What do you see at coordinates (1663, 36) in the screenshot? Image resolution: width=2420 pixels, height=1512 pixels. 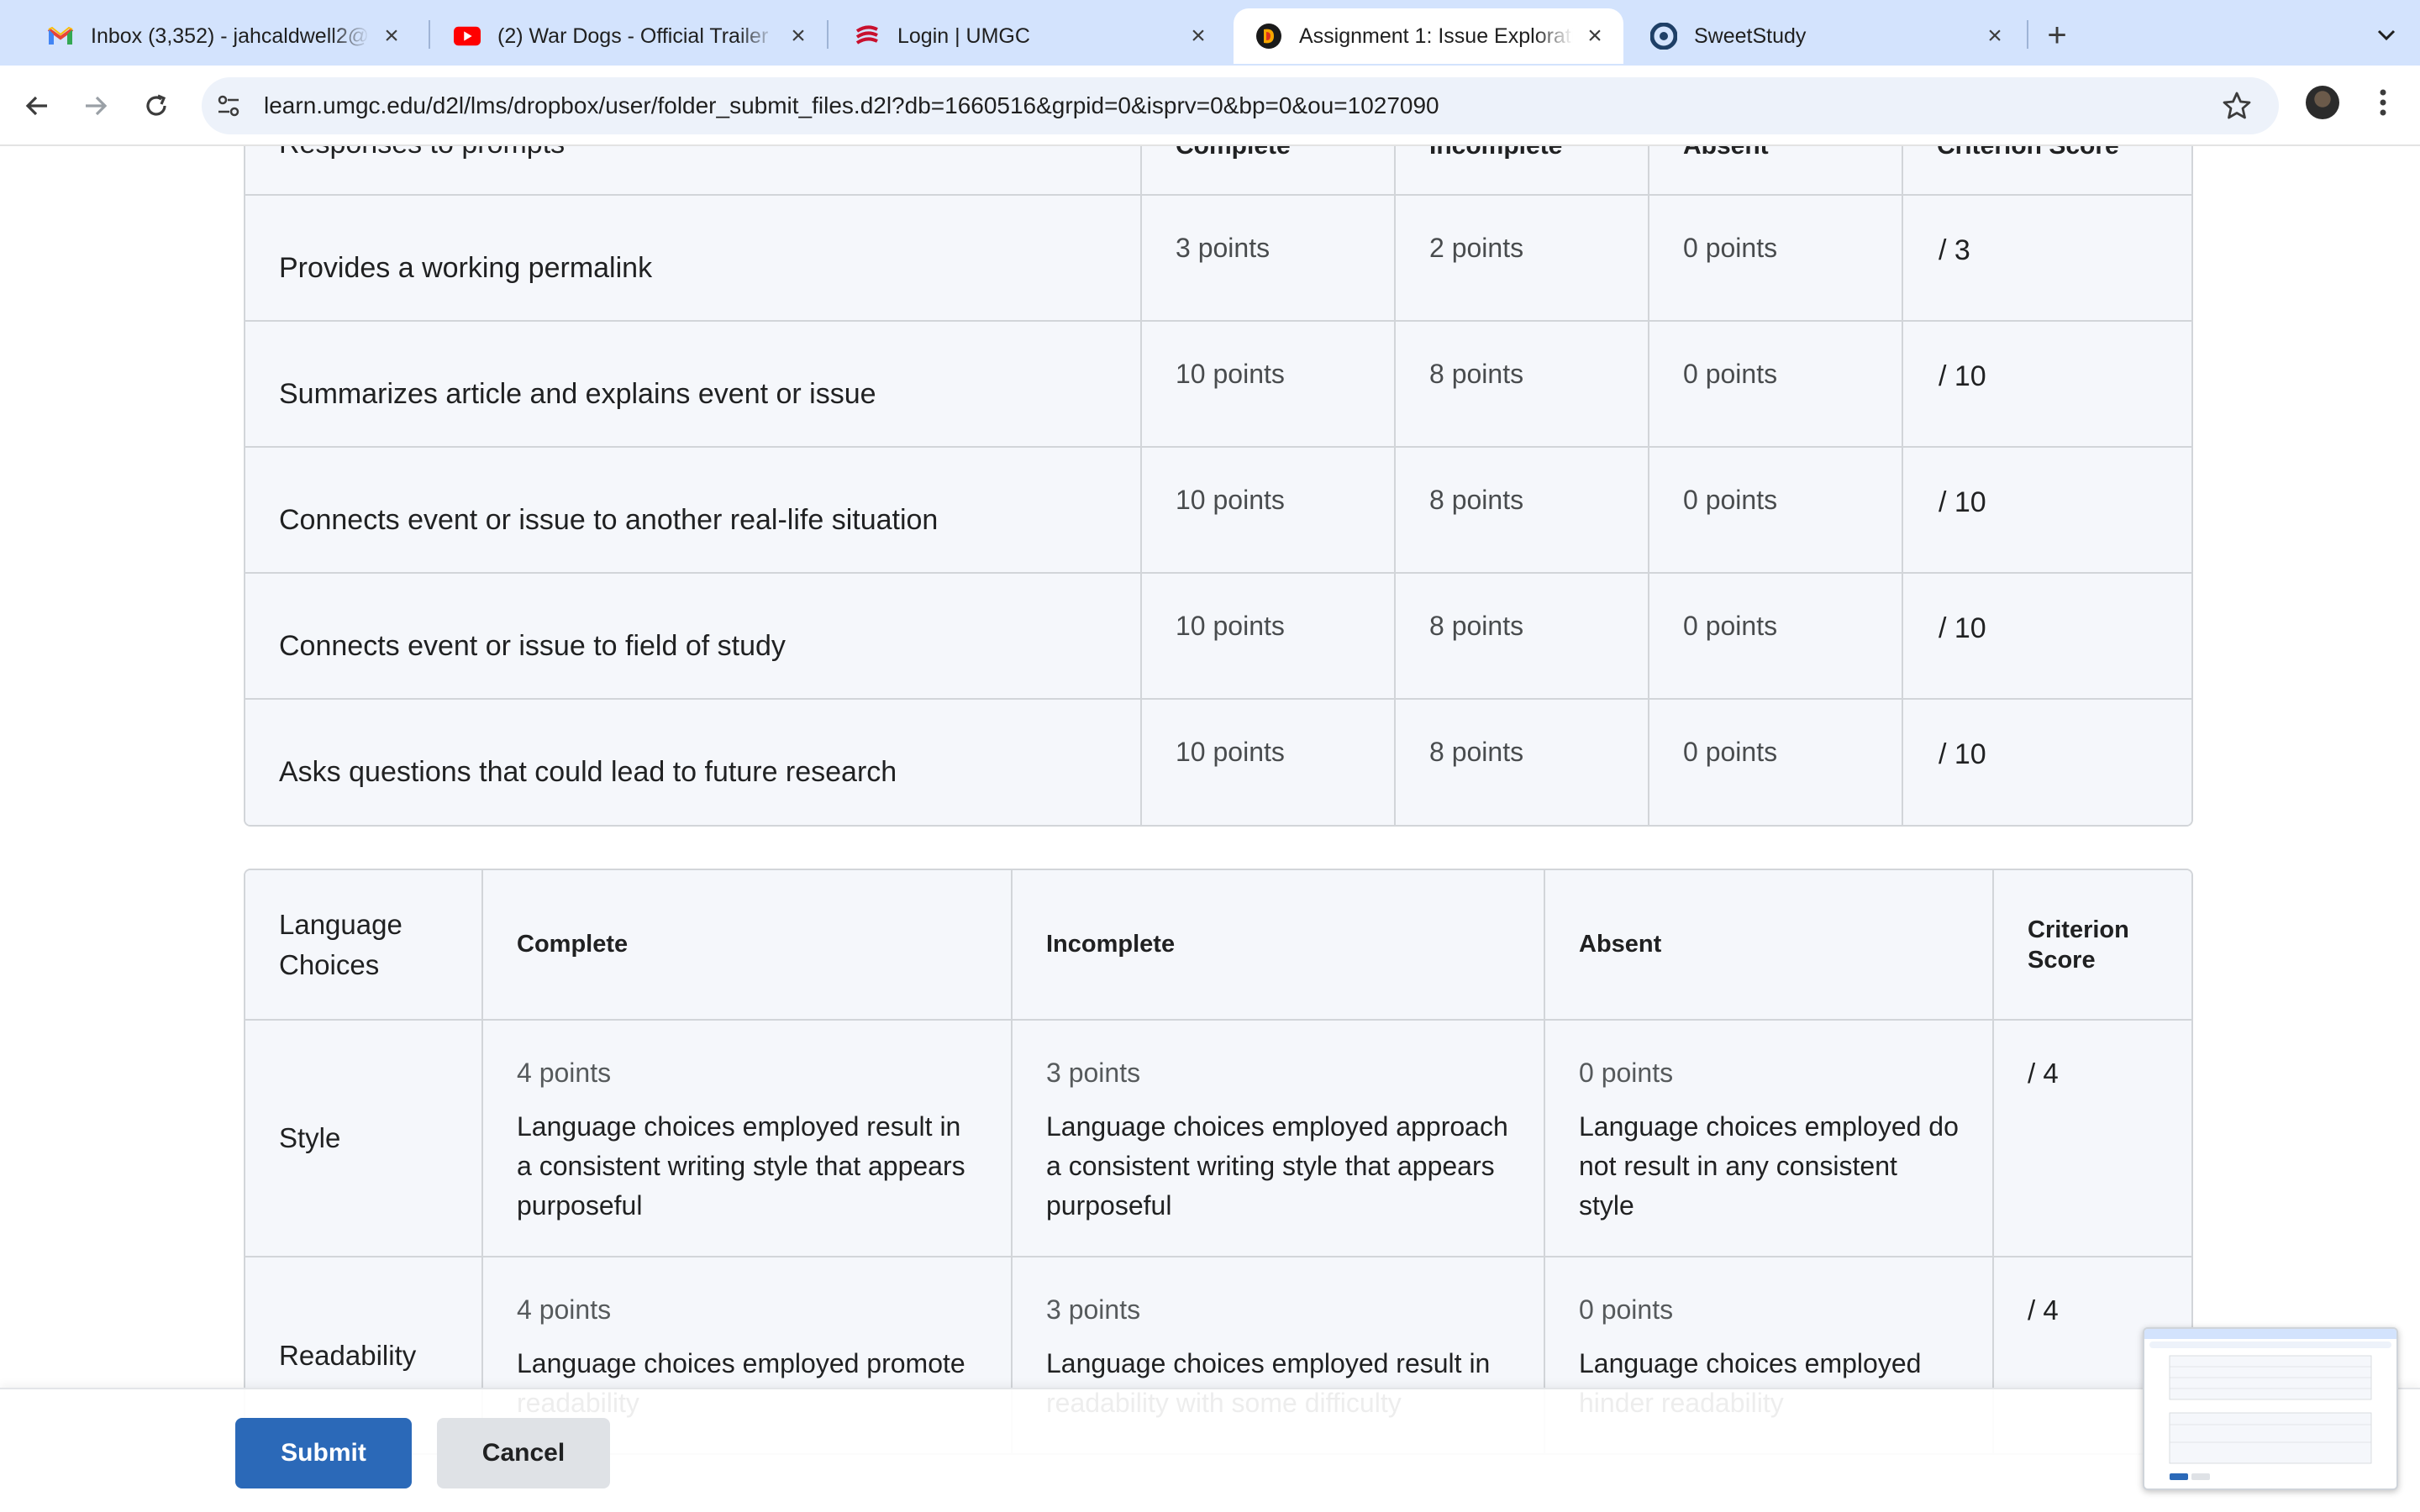 I see `sweetstudy-icon` at bounding box center [1663, 36].